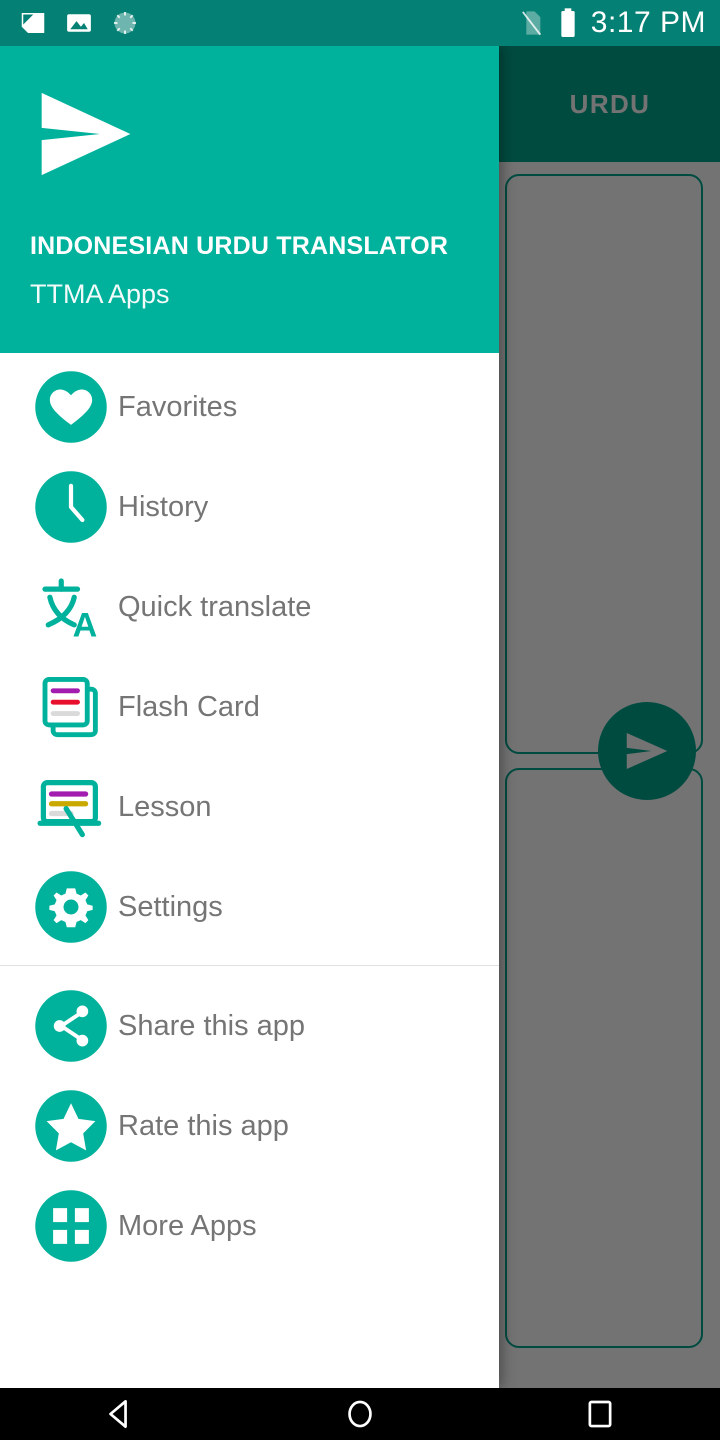 The image size is (720, 1440). Describe the element at coordinates (203, 1125) in the screenshot. I see `drawer-item-label: Rate this app` at that location.